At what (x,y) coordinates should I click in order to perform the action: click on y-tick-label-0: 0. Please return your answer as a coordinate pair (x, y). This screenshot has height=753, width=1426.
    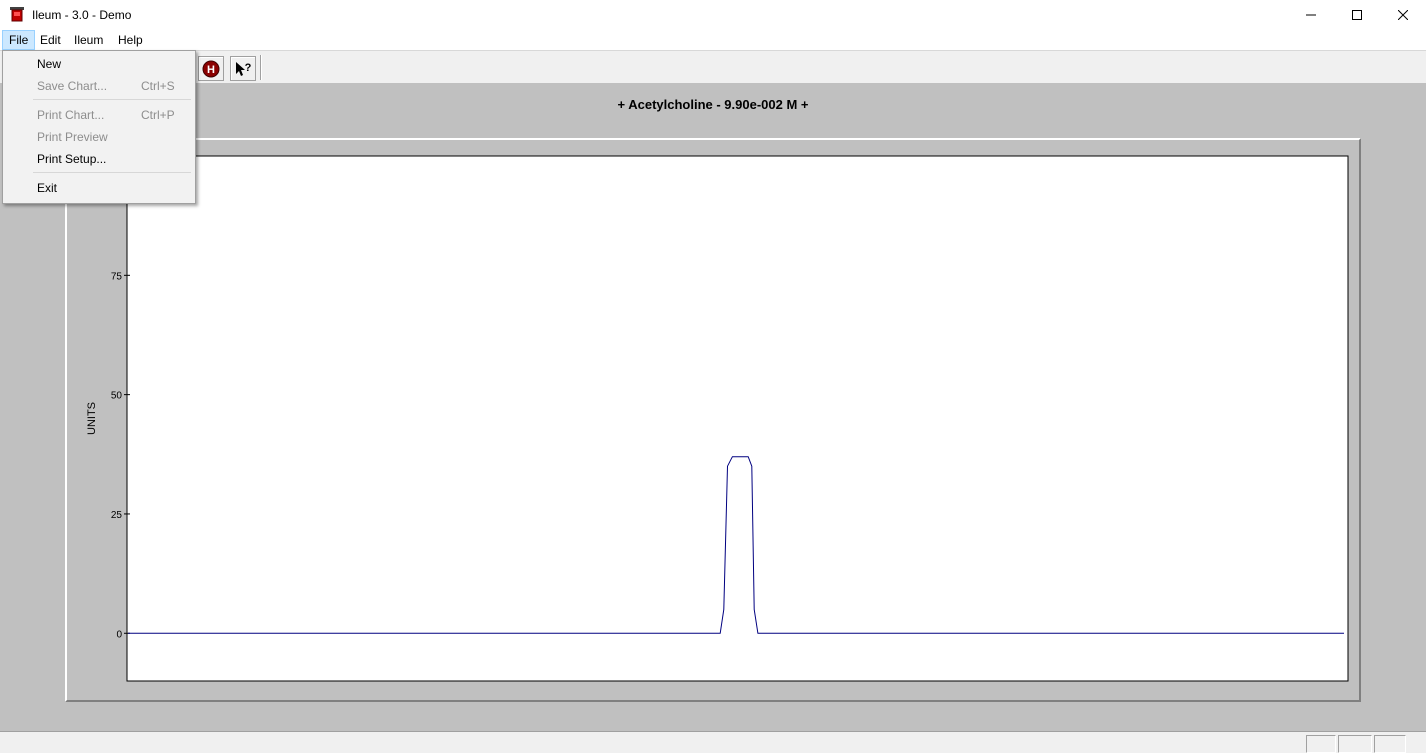
    Looking at the image, I should click on (119, 634).